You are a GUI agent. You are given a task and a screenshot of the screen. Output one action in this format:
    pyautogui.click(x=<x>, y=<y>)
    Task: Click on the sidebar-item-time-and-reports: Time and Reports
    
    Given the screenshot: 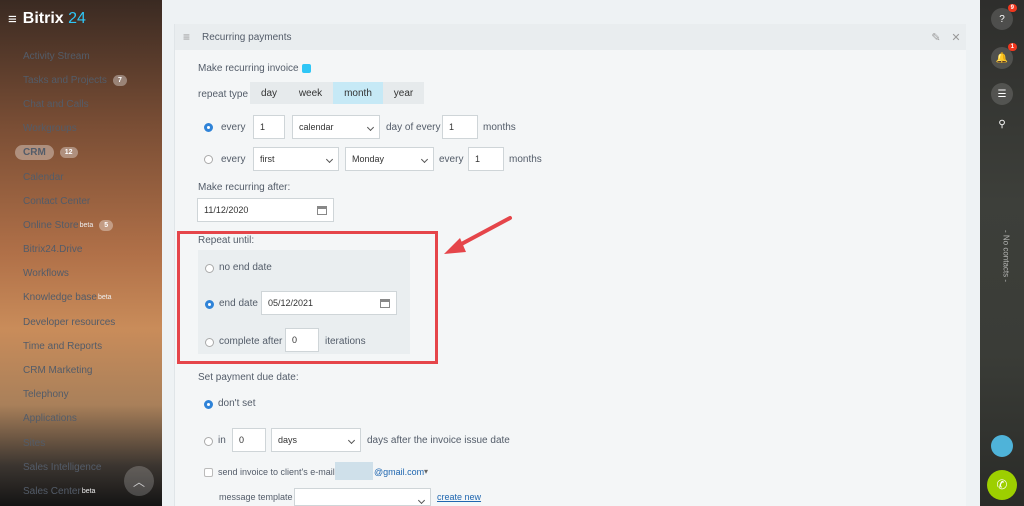 What is the action you would take?
    pyautogui.click(x=81, y=346)
    